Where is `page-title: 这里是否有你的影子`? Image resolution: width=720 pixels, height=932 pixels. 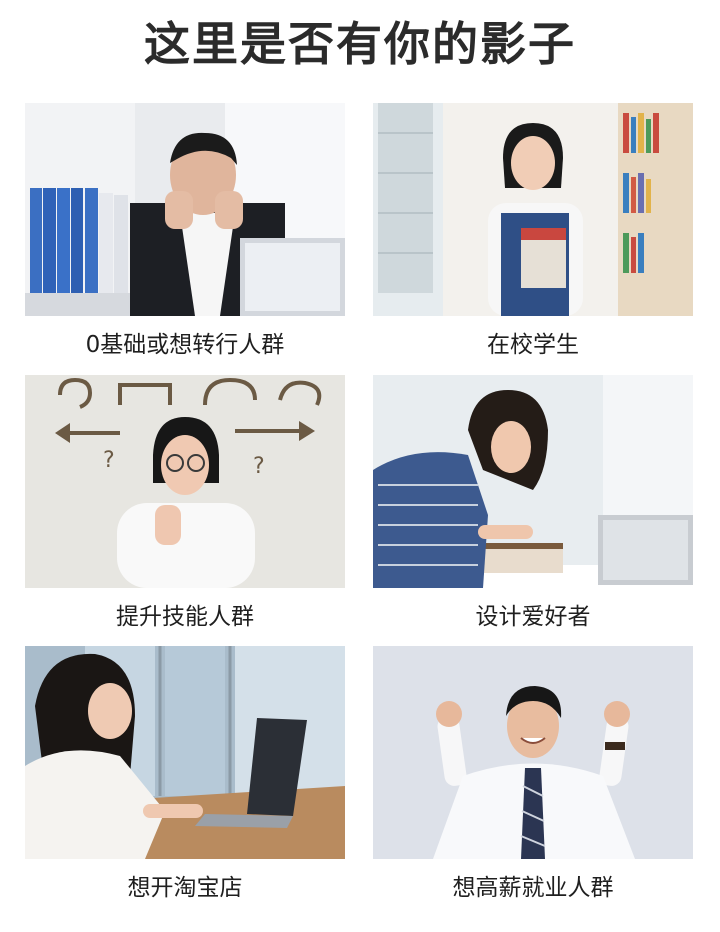
page-title: 这里是否有你的影子 is located at coordinates (360, 44).